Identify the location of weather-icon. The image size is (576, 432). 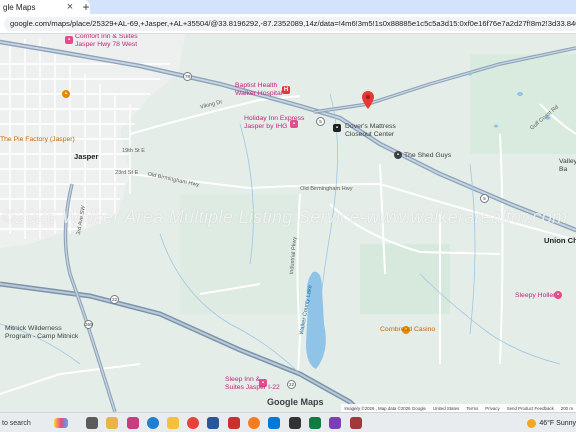
(532, 423).